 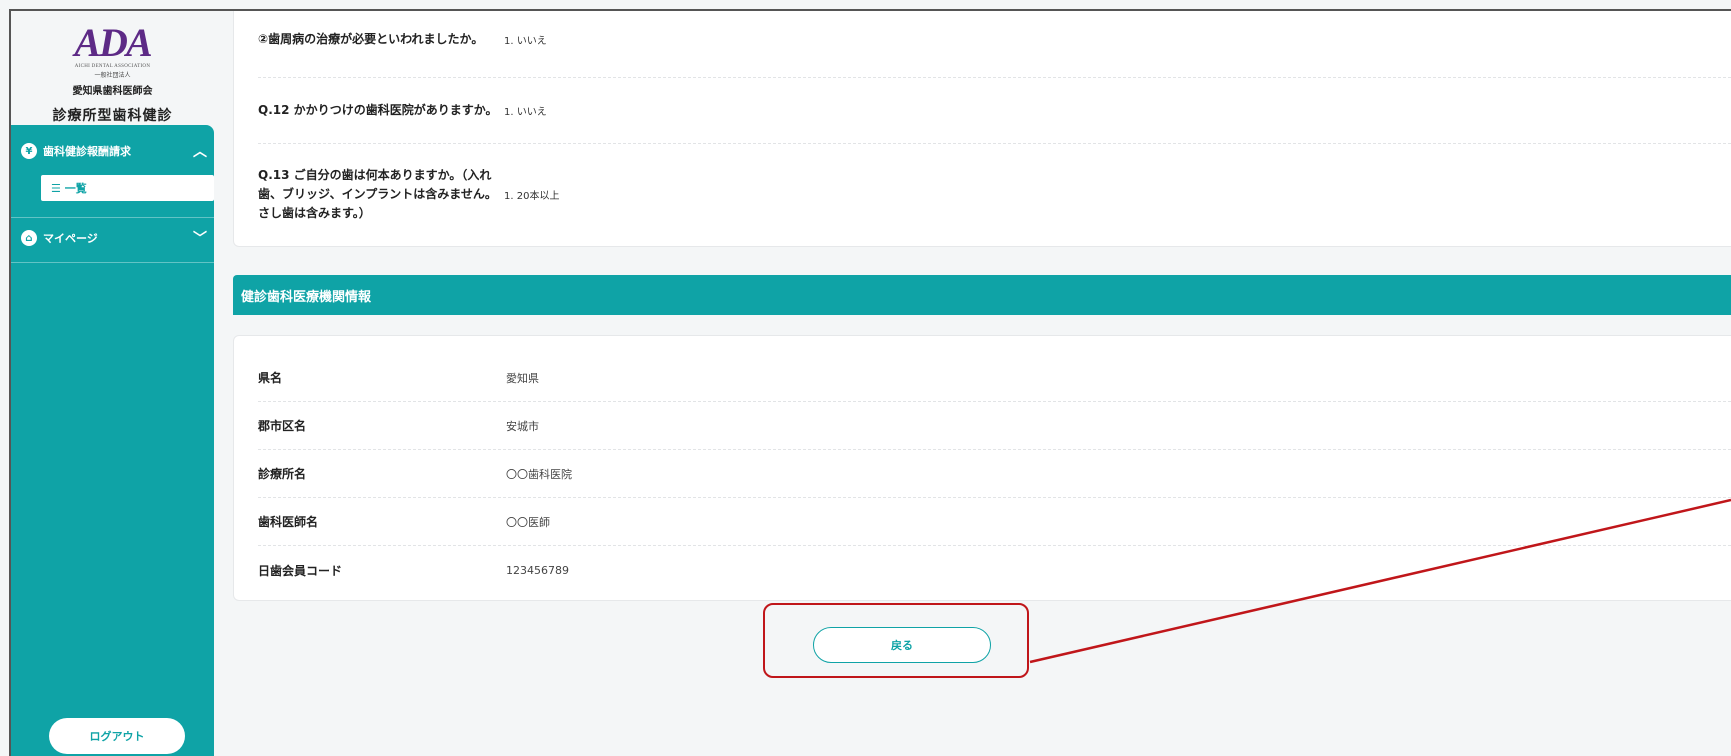 I want to click on question-text: ②歯周病の治療が必要といわれましたか。, so click(x=371, y=39).